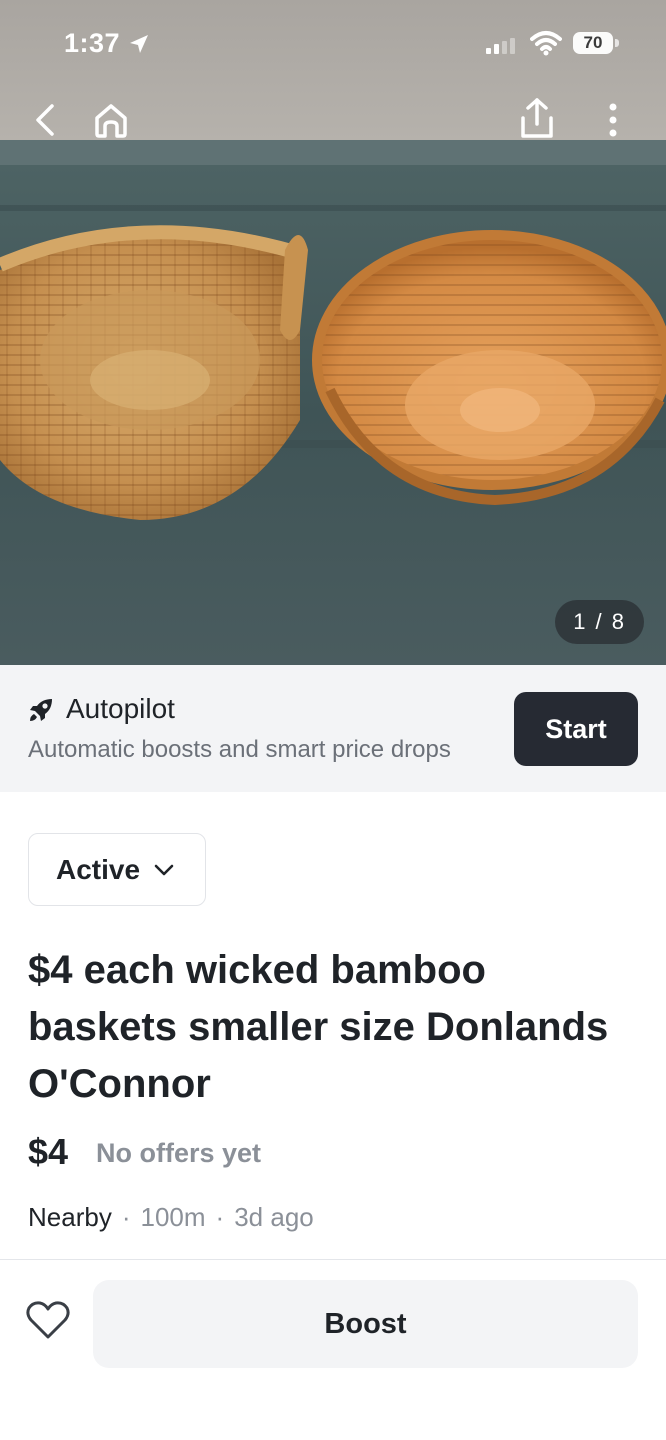 The image size is (666, 1440). I want to click on offers-status: No offers yet, so click(179, 1153).